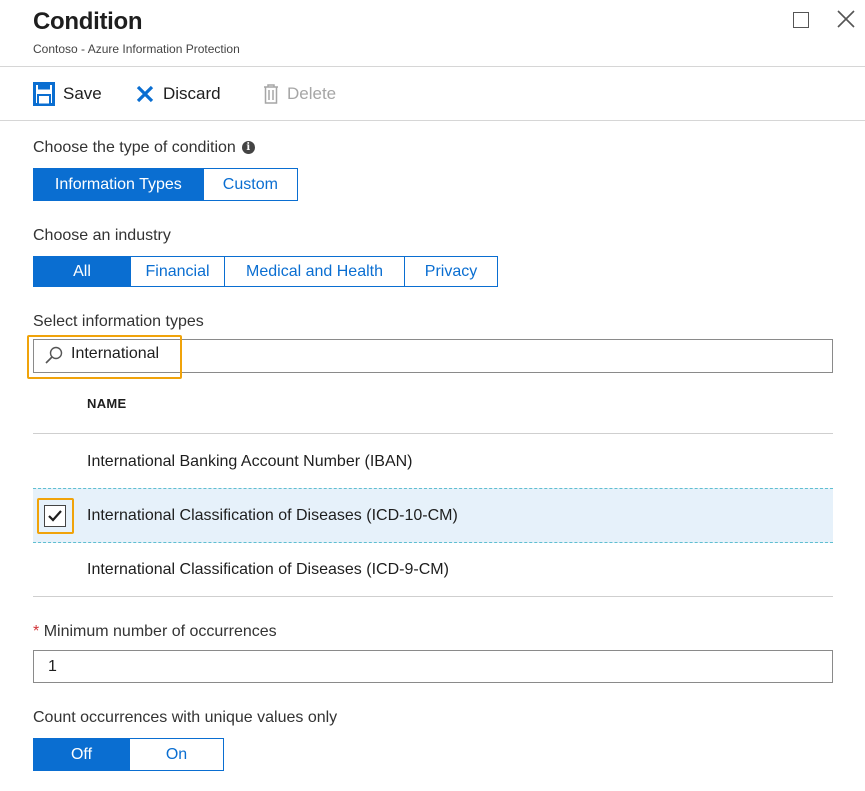 The height and width of the screenshot is (791, 865). What do you see at coordinates (433, 596) in the screenshot?
I see `list-footer-divider` at bounding box center [433, 596].